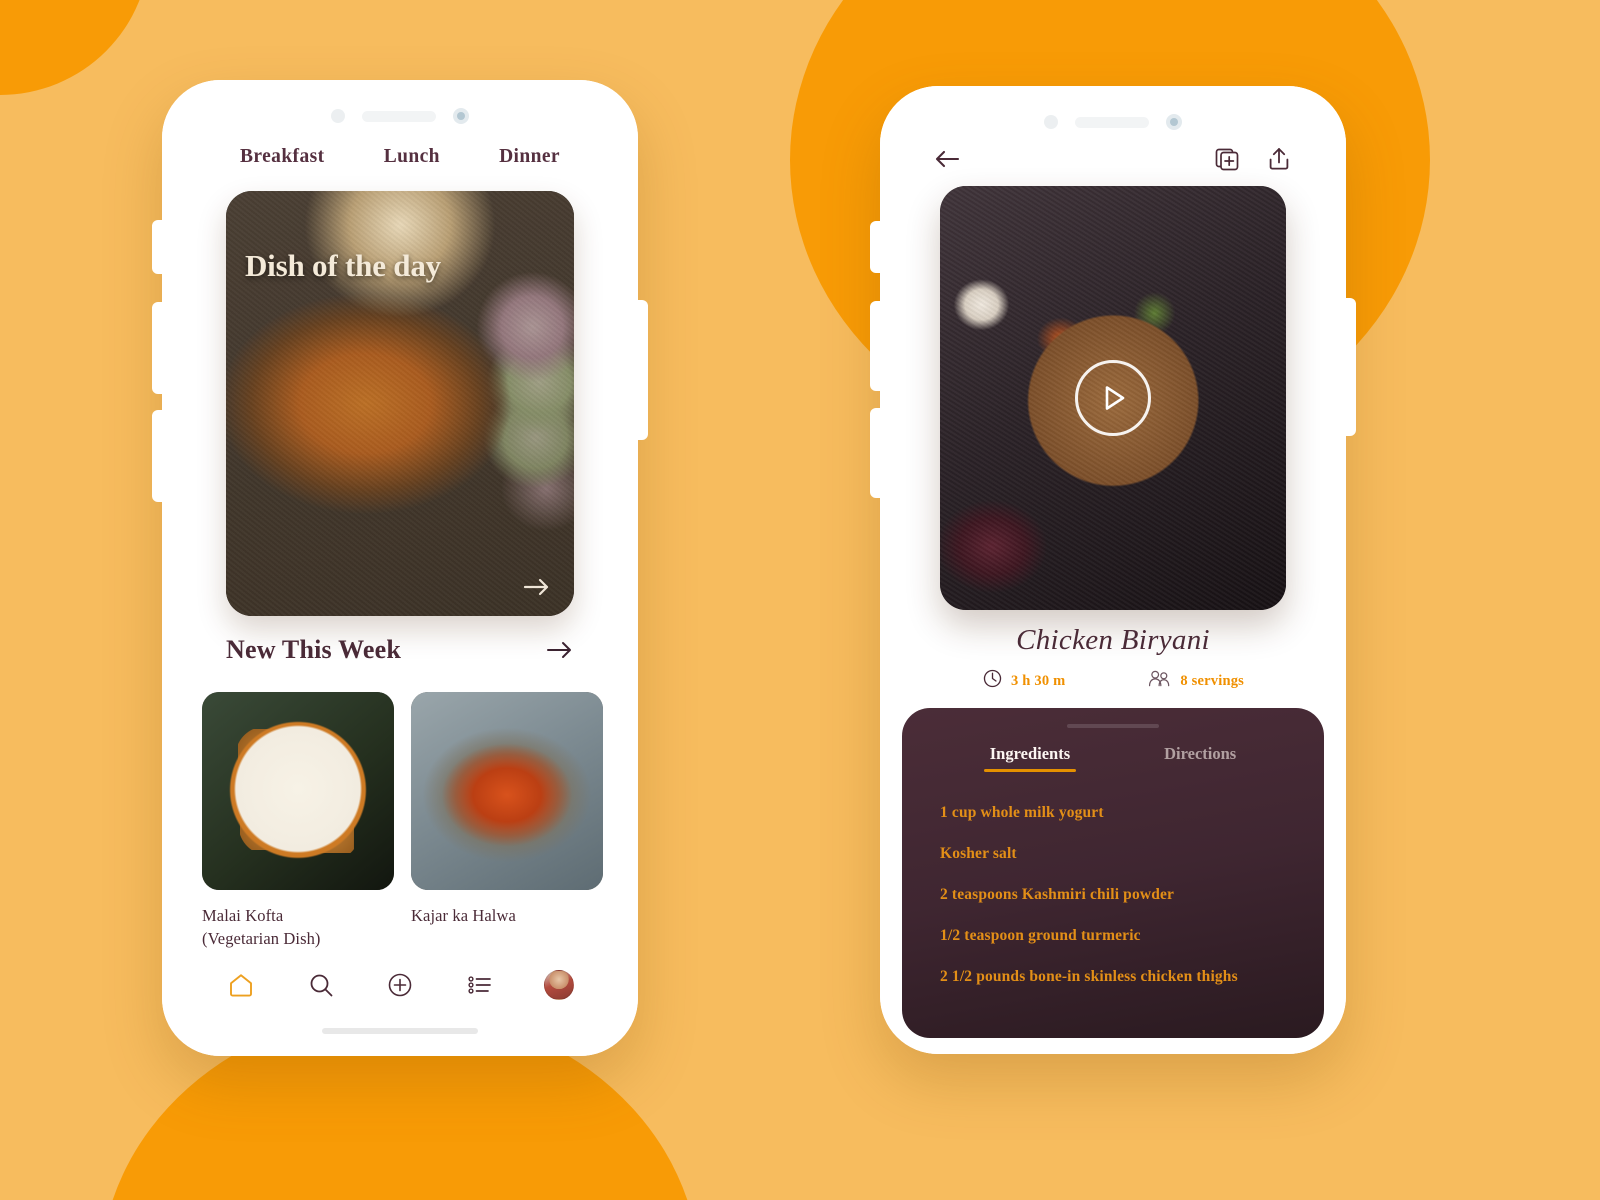 The image size is (1600, 1200). What do you see at coordinates (314, 649) in the screenshot?
I see `section-title: New This Week` at bounding box center [314, 649].